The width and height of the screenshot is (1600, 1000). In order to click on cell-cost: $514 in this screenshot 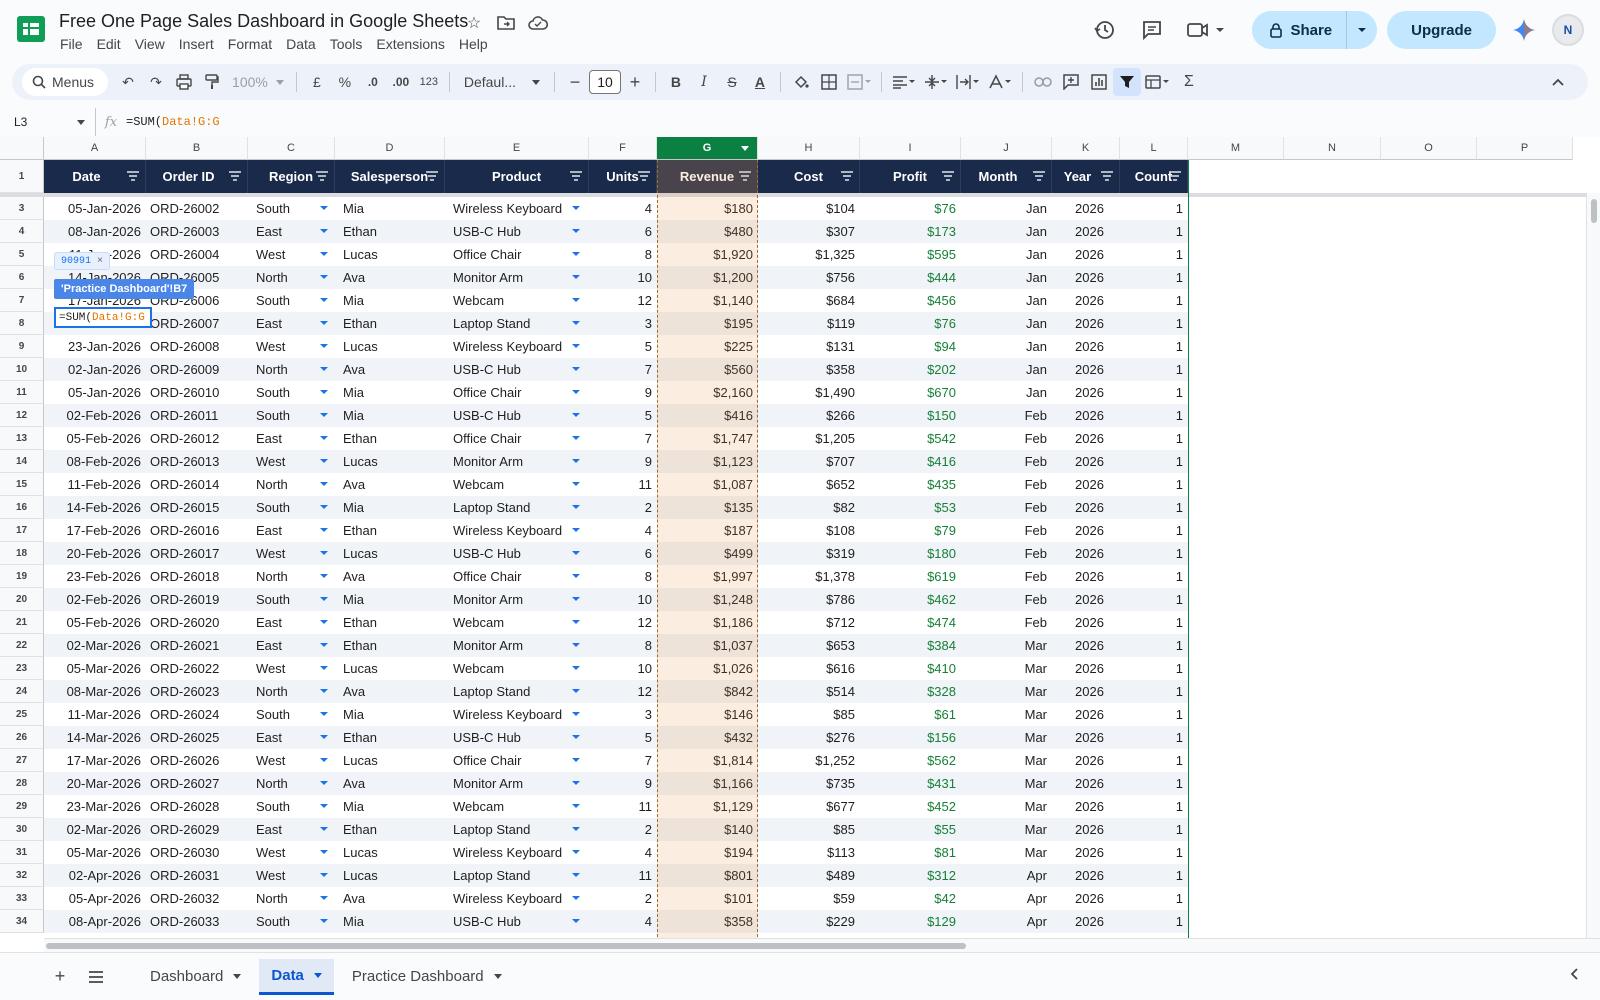, I will do `click(809, 691)`.